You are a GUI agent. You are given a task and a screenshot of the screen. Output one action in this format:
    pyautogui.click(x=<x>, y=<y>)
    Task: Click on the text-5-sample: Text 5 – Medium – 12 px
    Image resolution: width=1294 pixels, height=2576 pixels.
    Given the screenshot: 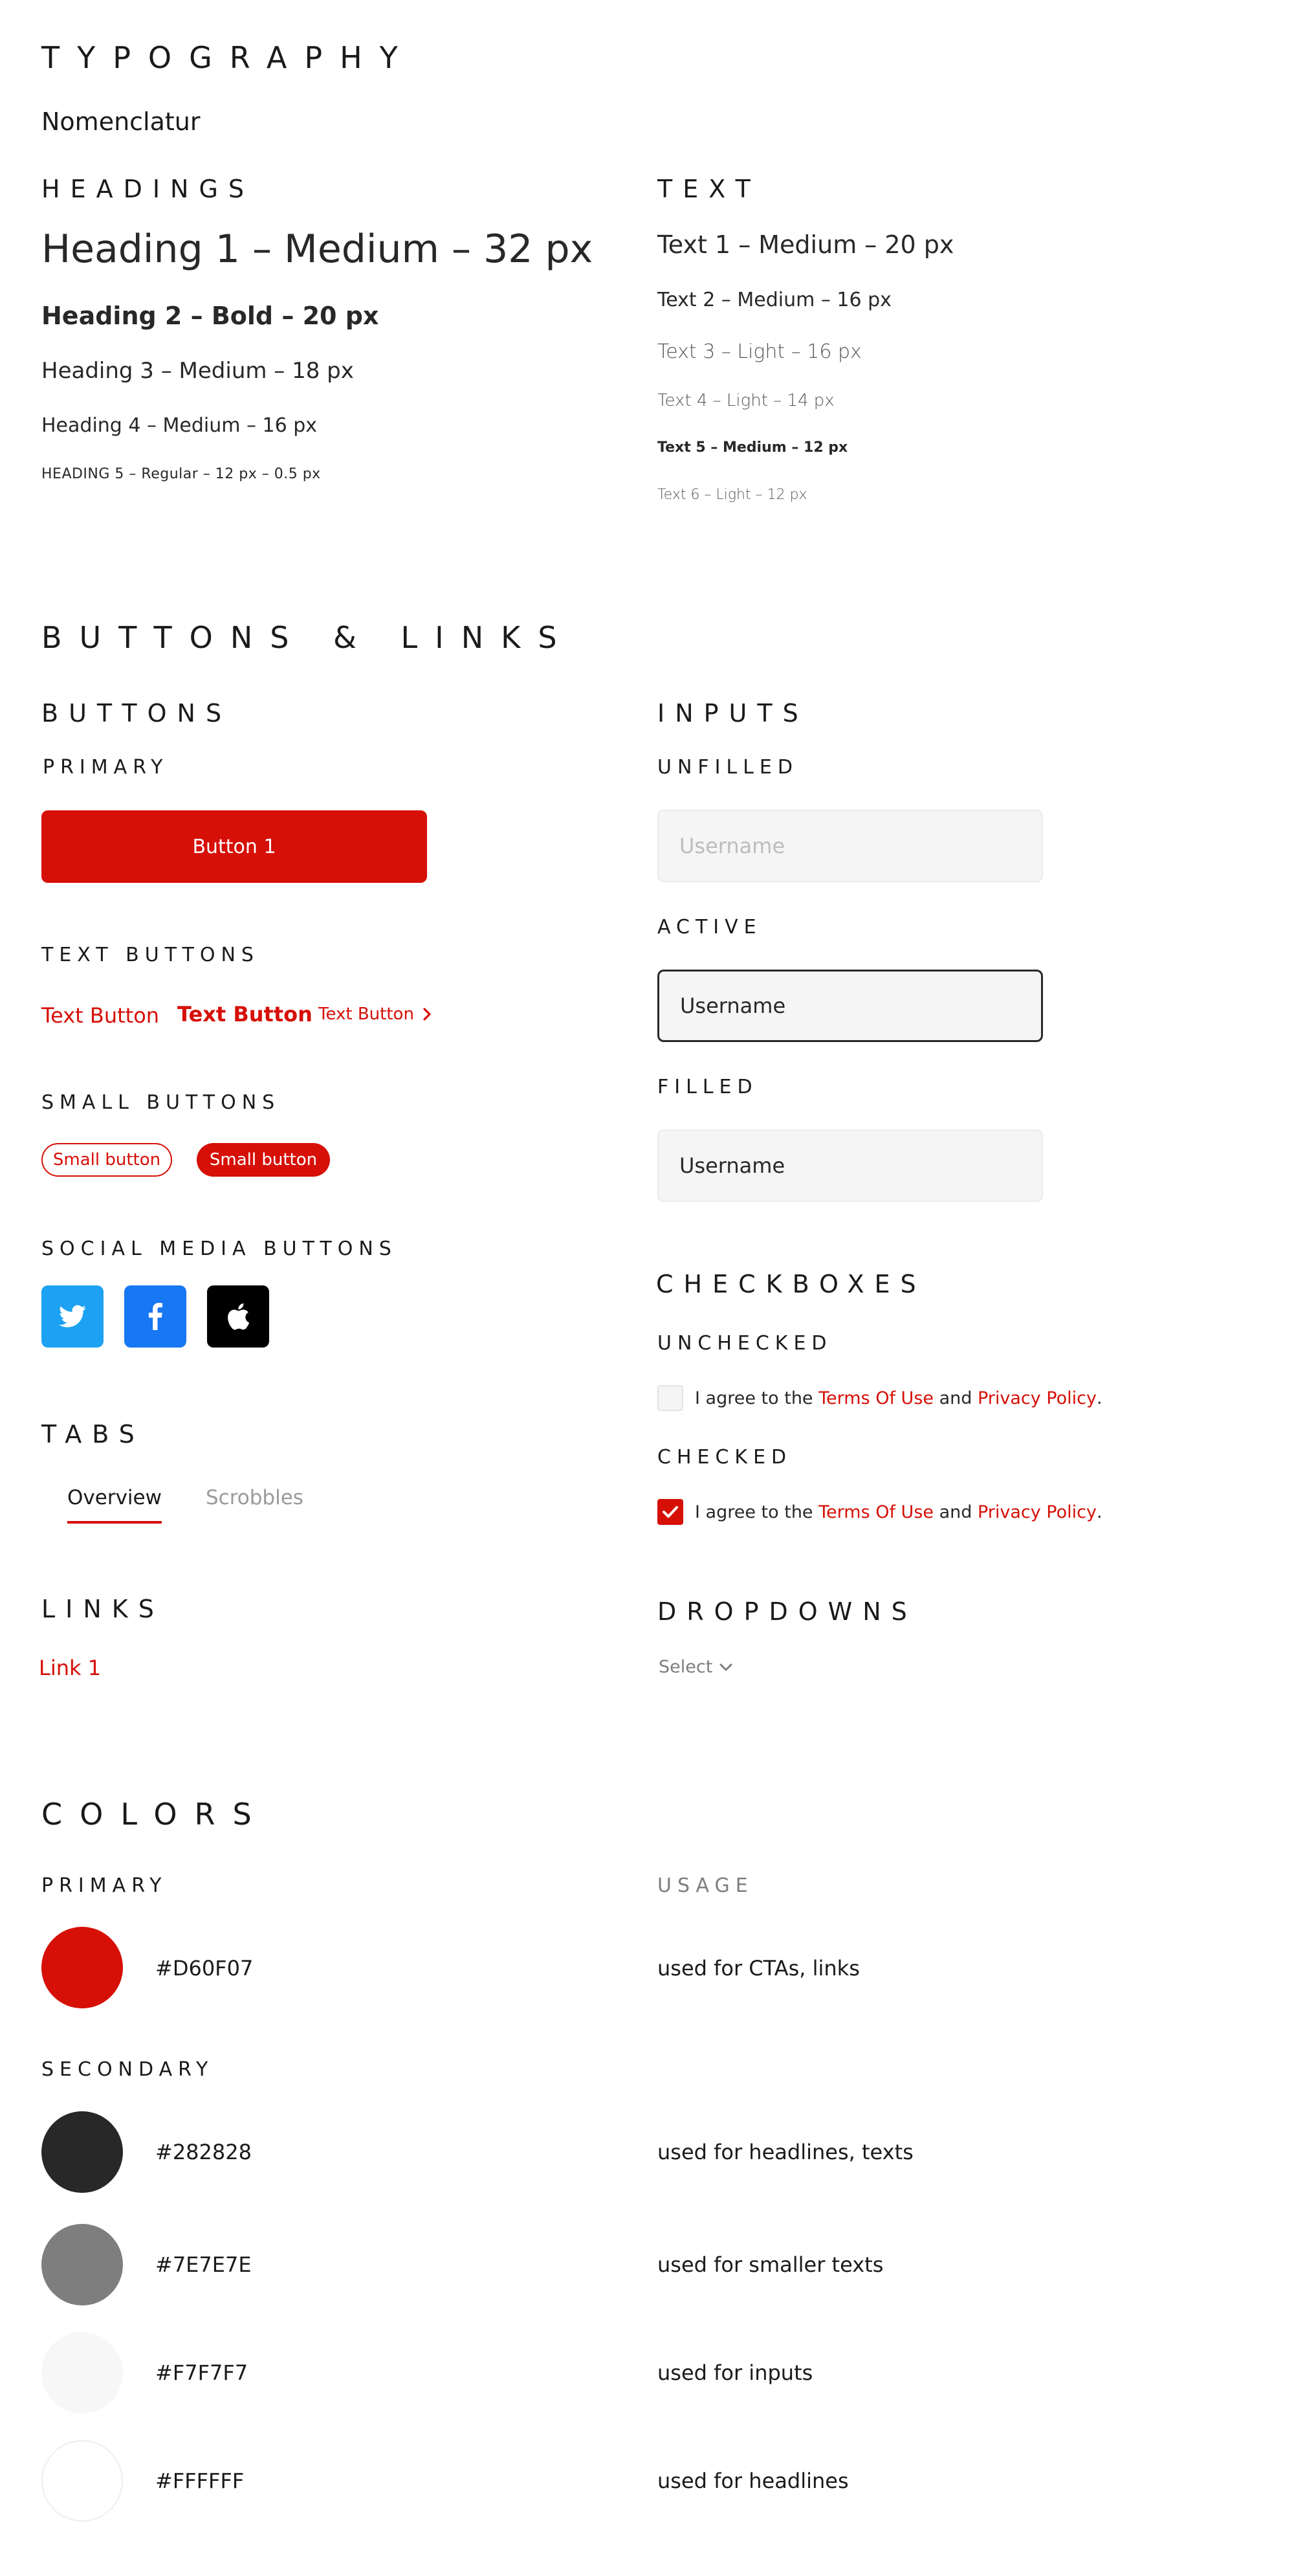 What is the action you would take?
    pyautogui.click(x=753, y=447)
    